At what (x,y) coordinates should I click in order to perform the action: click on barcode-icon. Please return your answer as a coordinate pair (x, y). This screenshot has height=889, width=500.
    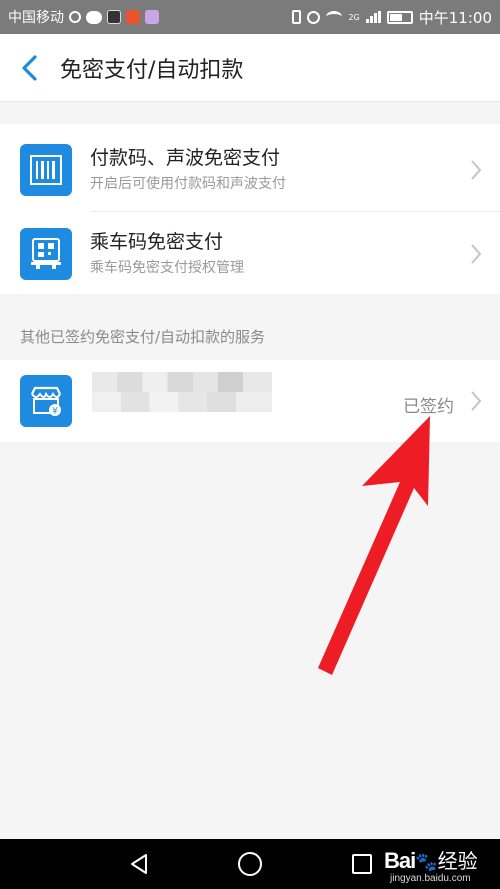
    Looking at the image, I should click on (46, 170).